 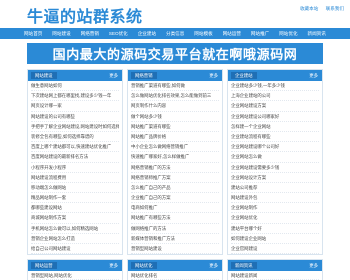 I want to click on article-link: 营销型网站建设, so click(x=175, y=249).